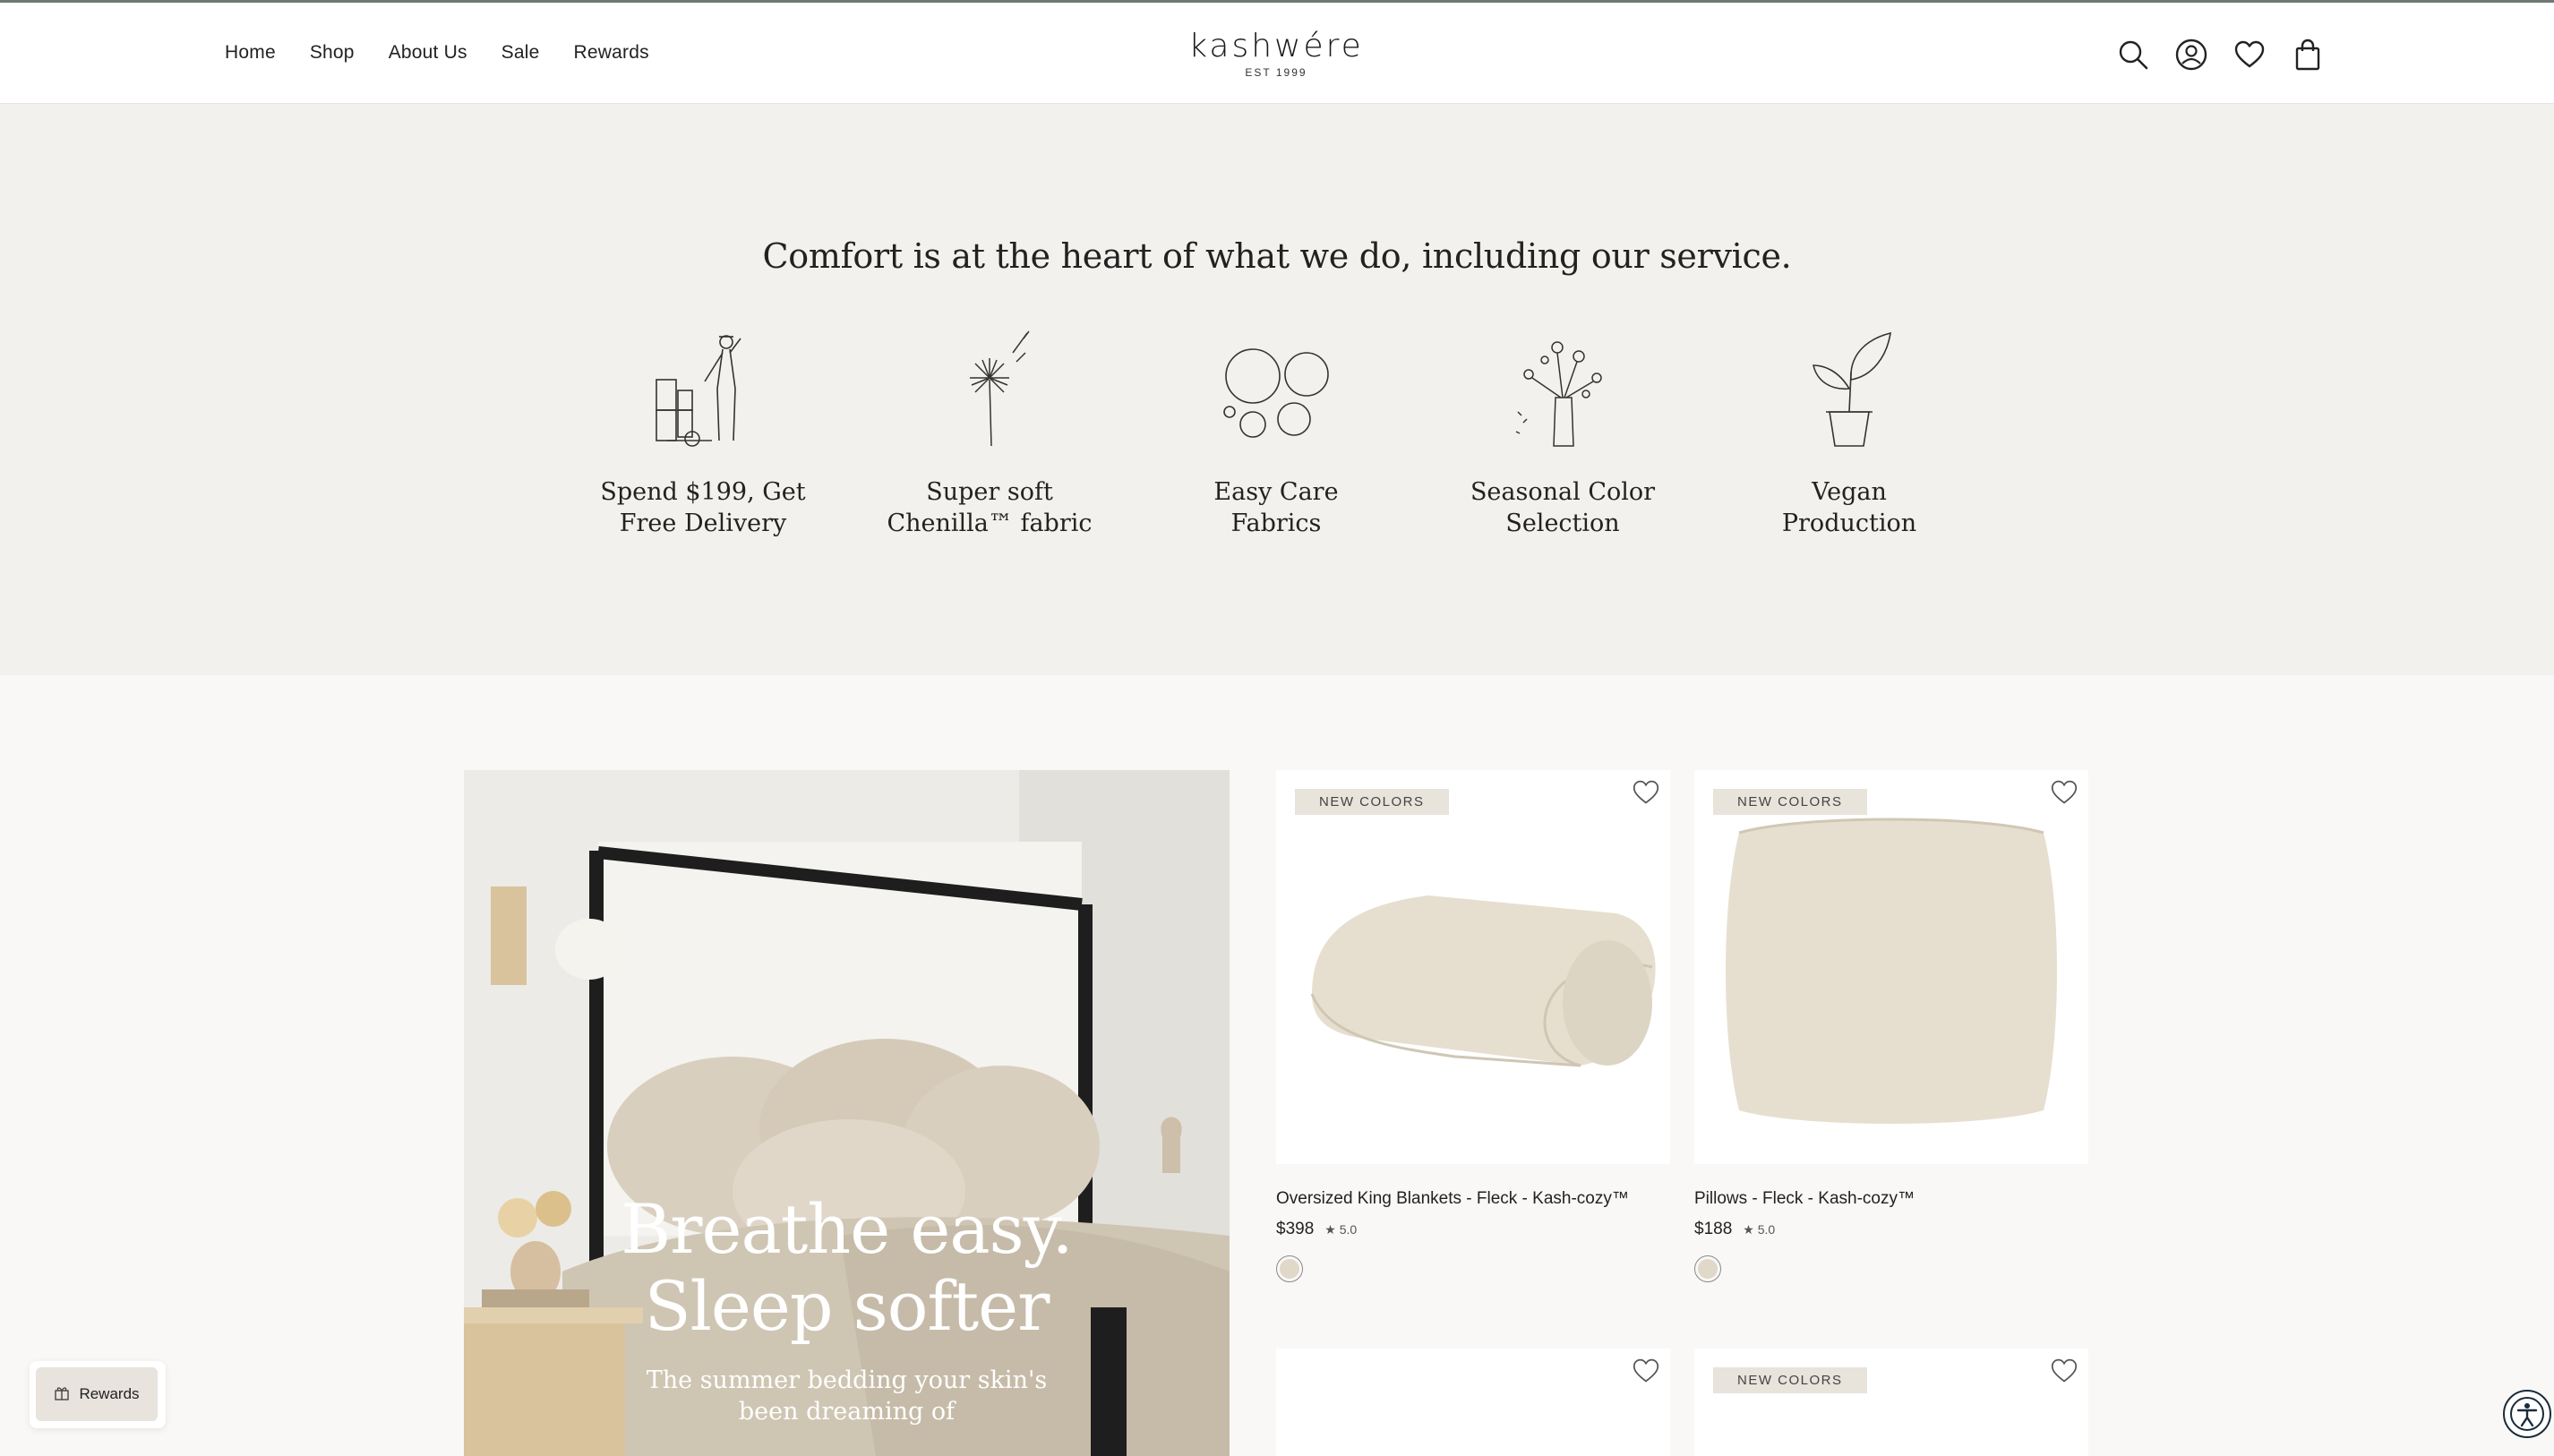 The image size is (2554, 1456). What do you see at coordinates (2308, 55) in the screenshot?
I see `cart-icon` at bounding box center [2308, 55].